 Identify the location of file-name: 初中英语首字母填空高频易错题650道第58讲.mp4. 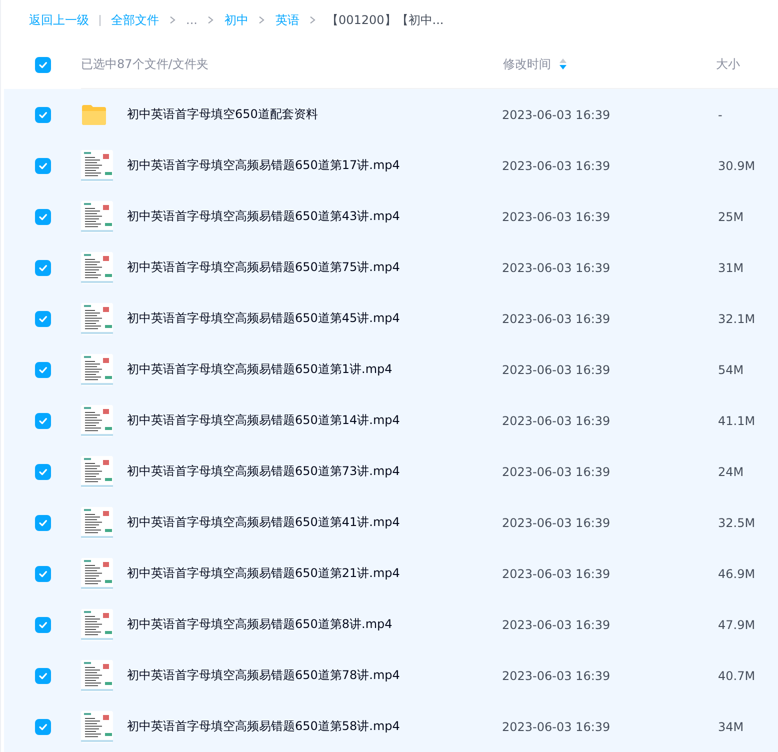
(314, 726).